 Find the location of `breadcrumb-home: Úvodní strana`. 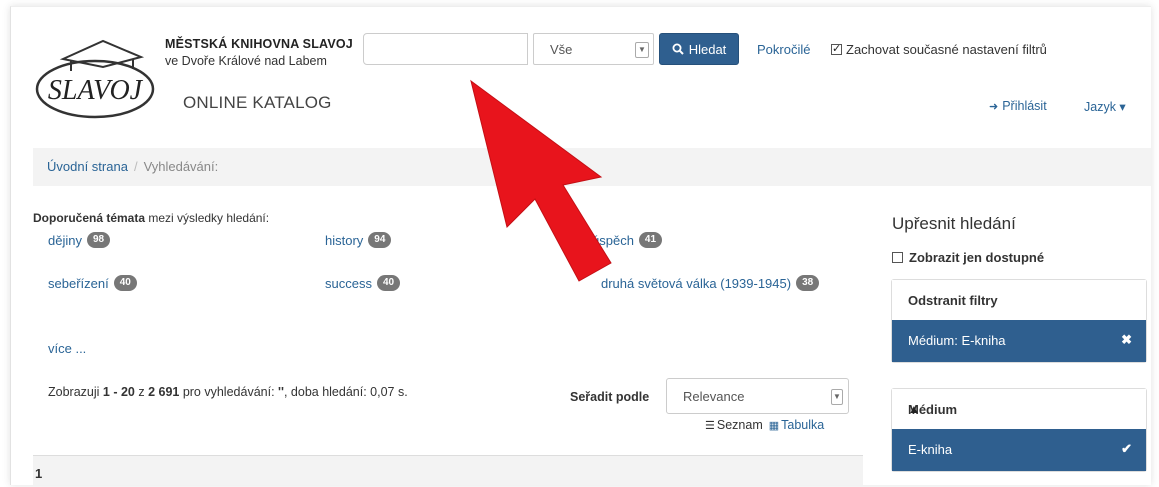

breadcrumb-home: Úvodní strana is located at coordinates (87, 166).